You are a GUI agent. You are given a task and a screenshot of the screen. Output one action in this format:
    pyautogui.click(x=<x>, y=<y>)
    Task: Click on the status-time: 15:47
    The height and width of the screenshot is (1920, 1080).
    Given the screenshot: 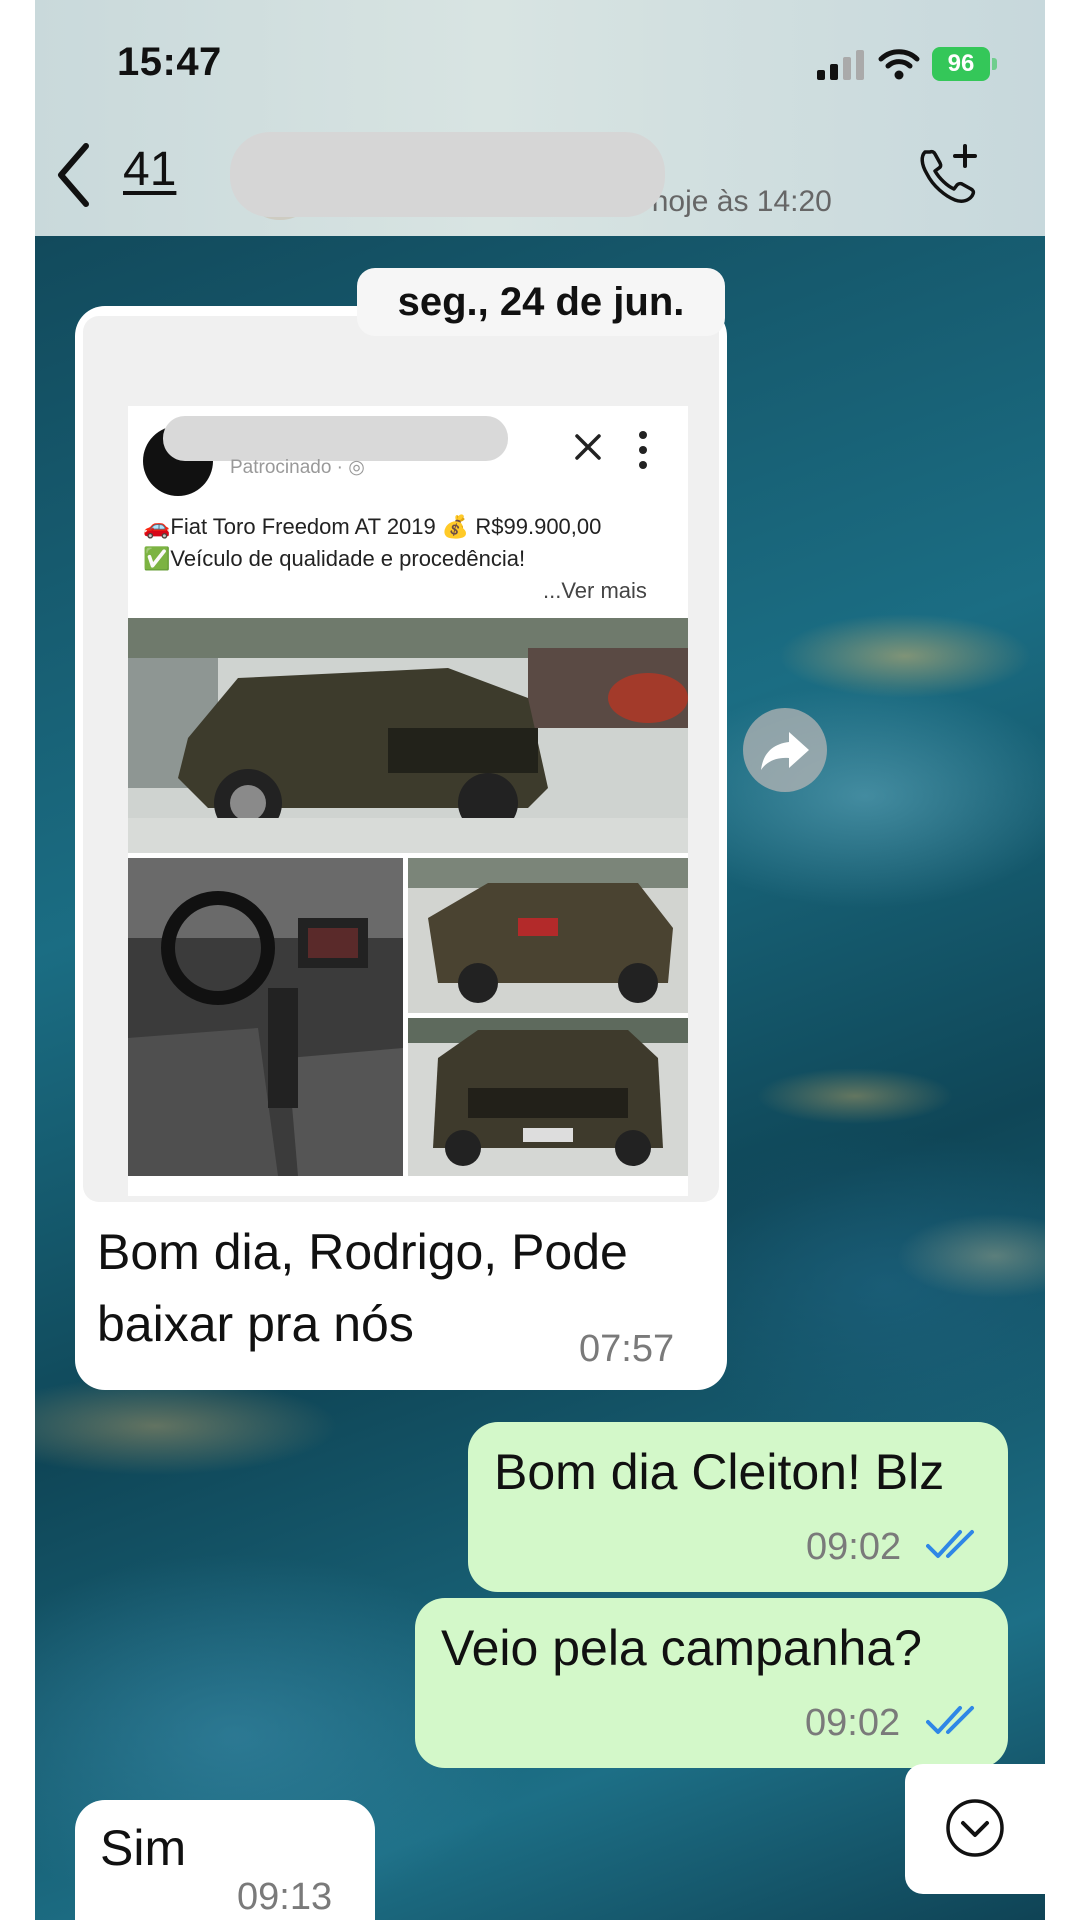 What is the action you would take?
    pyautogui.click(x=169, y=62)
    